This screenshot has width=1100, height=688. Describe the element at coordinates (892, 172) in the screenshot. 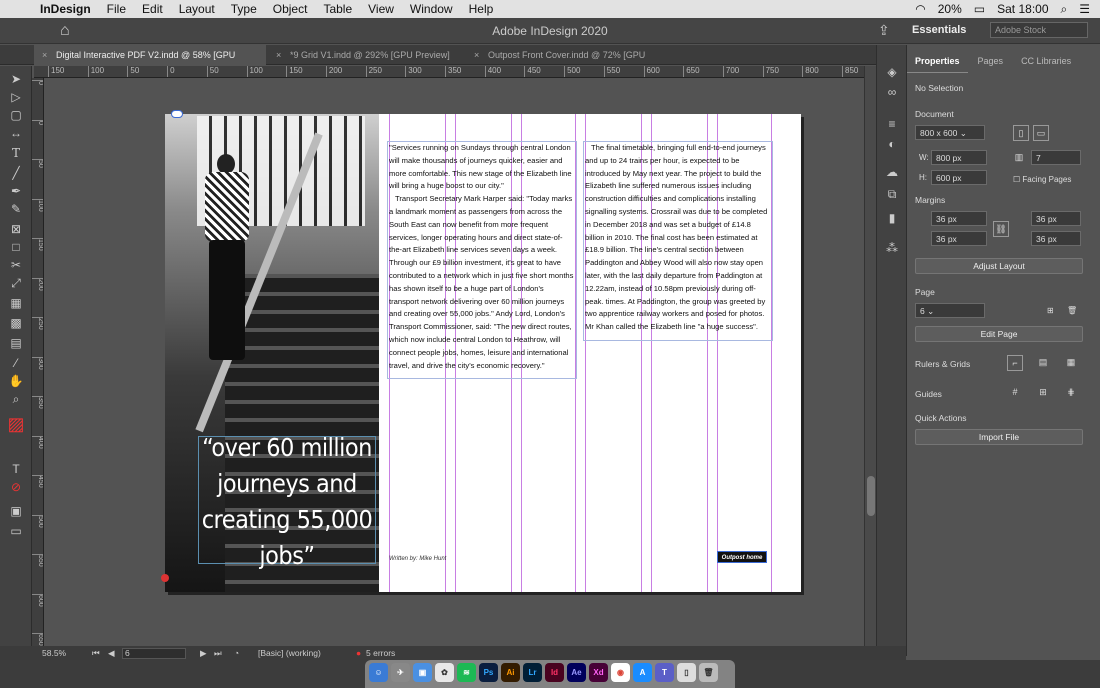

I see `cc-libraries-icon: ☁` at that location.